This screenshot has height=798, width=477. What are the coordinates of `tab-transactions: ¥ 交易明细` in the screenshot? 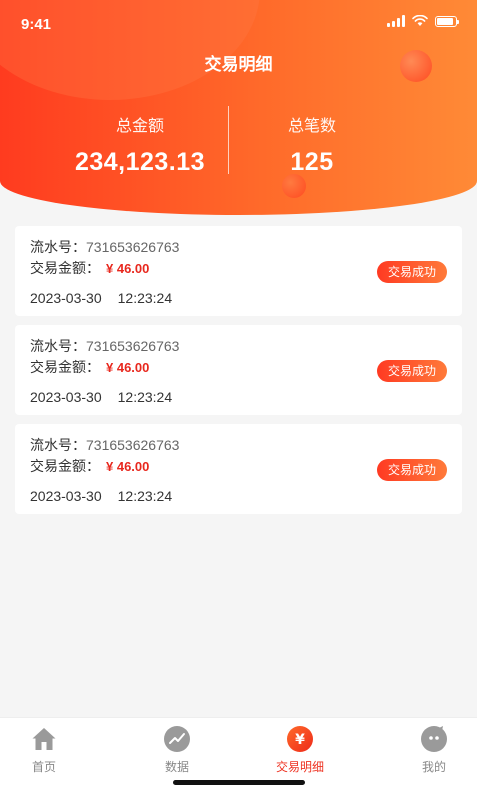 It's located at (300, 750).